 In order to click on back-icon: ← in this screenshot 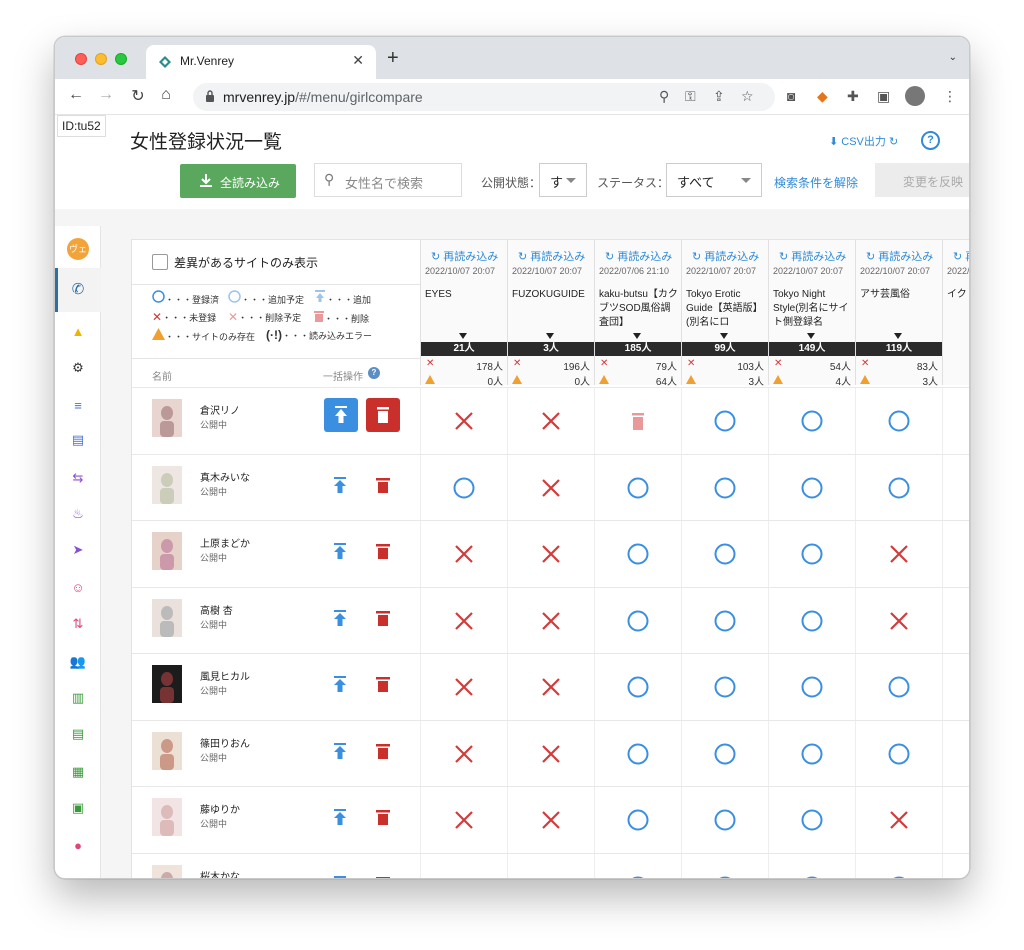, I will do `click(76, 95)`.